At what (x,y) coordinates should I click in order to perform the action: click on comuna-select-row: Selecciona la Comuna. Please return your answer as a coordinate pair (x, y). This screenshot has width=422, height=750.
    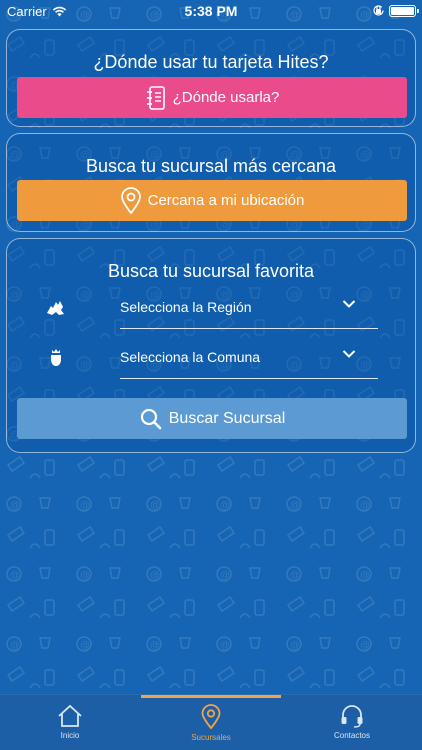
    Looking at the image, I should click on (215, 357).